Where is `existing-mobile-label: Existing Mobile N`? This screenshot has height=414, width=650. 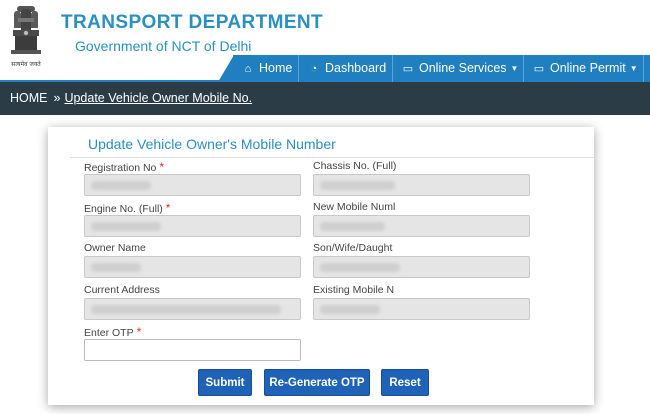
existing-mobile-label: Existing Mobile N is located at coordinates (354, 290).